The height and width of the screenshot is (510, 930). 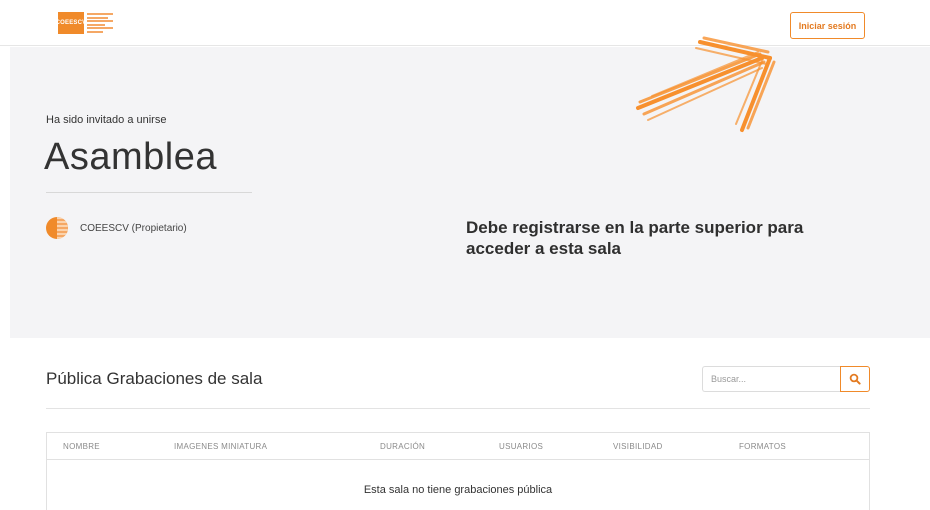 I want to click on recordings-search, so click(x=786, y=379).